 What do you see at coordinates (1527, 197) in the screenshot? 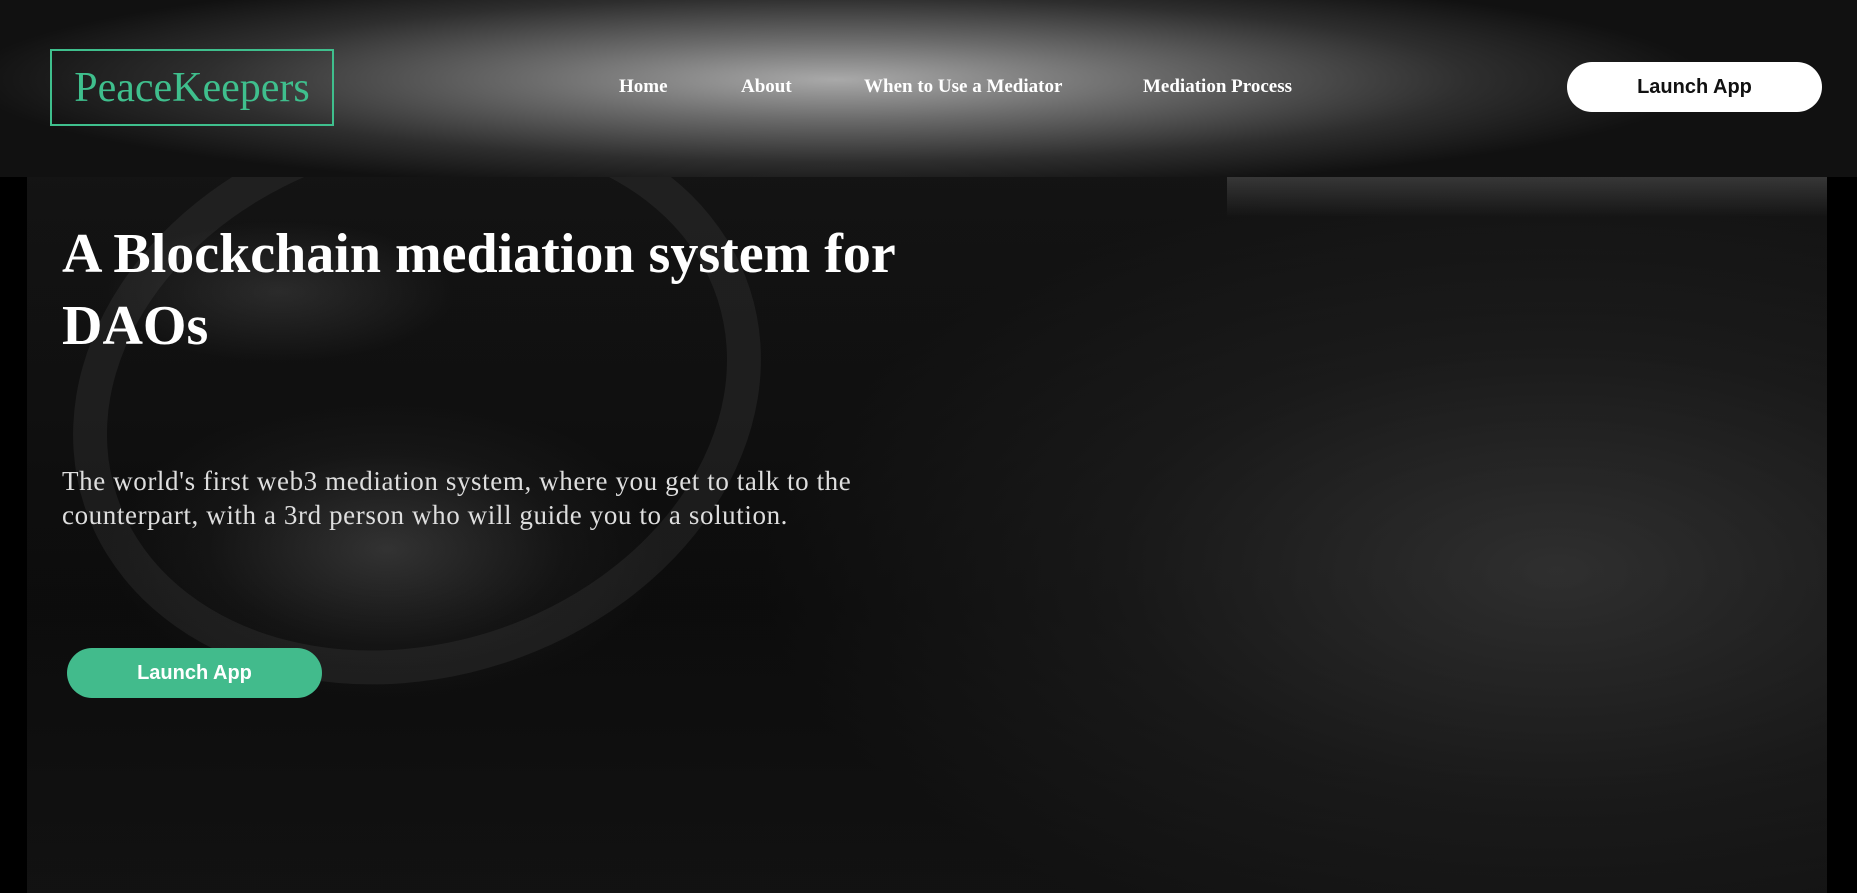
I see `hero-background-highlight` at bounding box center [1527, 197].